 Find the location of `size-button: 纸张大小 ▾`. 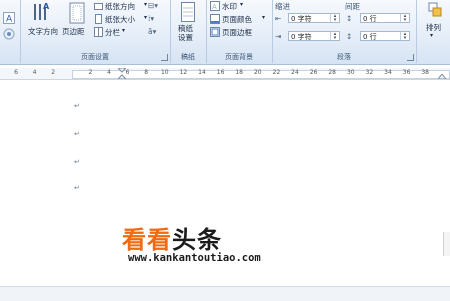

size-button: 纸张大小 ▾ is located at coordinates (130, 19).